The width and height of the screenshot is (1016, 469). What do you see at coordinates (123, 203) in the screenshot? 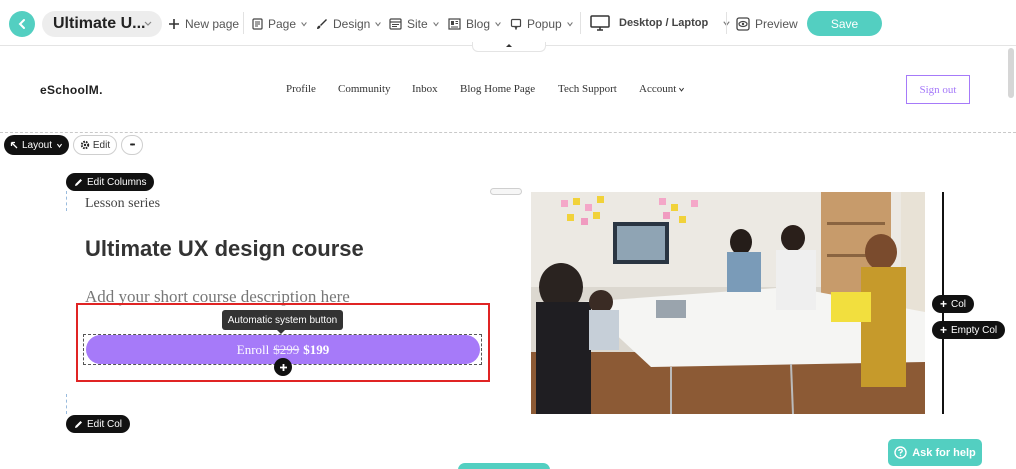
I see `lesson-series-label: Lesson series` at bounding box center [123, 203].